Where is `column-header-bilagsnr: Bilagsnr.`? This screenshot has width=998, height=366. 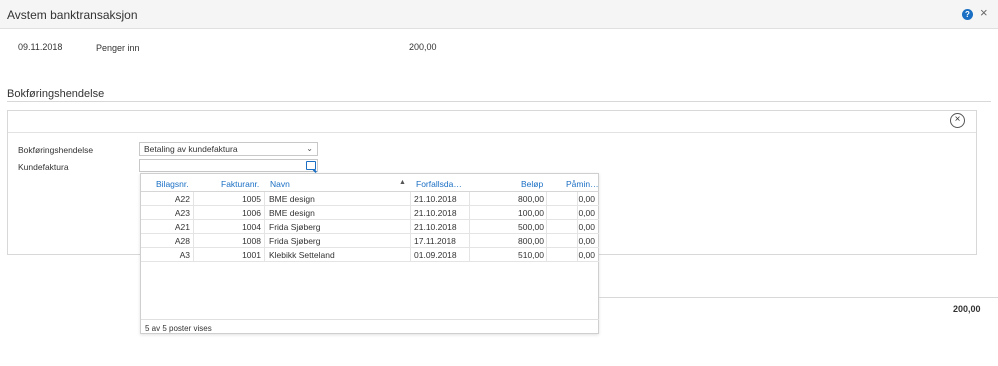 column-header-bilagsnr: Bilagsnr. is located at coordinates (177, 184).